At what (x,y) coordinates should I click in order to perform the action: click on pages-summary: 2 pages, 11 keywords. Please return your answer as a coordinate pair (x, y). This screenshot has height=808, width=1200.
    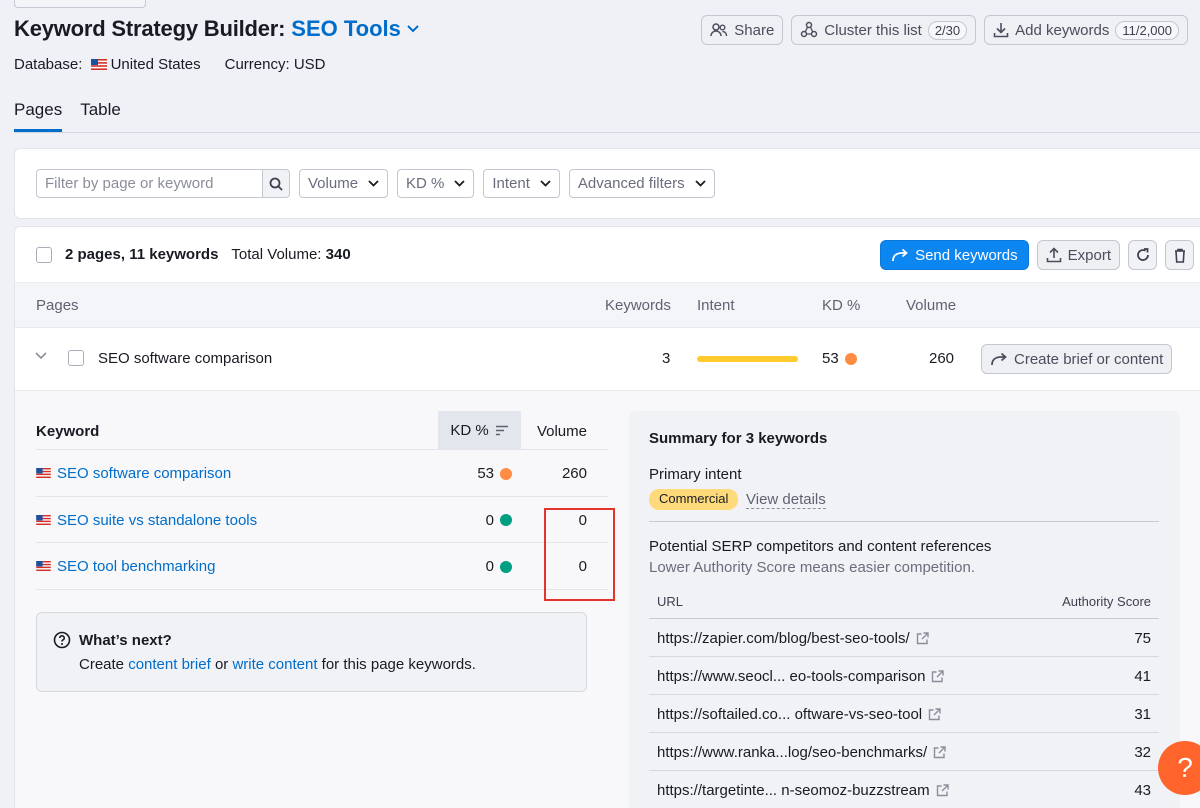
    Looking at the image, I should click on (142, 254).